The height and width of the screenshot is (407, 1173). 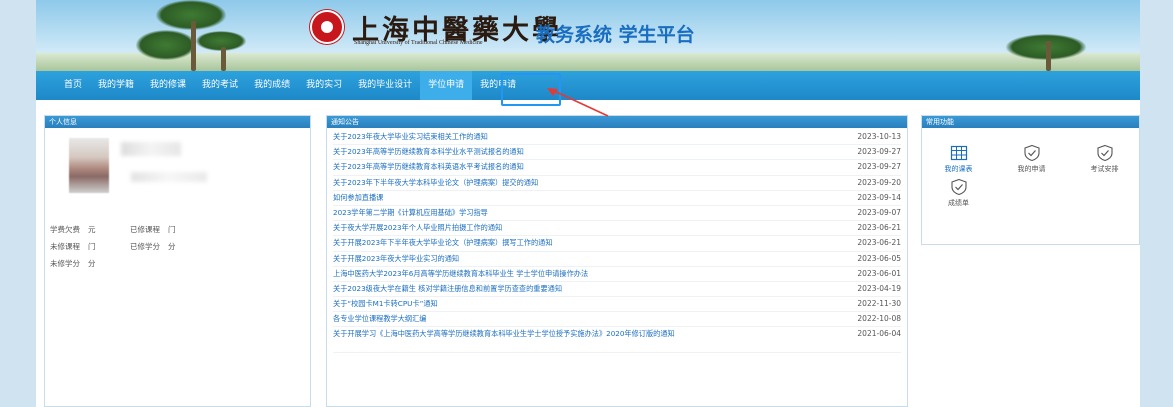 I want to click on nav-home: 首页, so click(x=73, y=85).